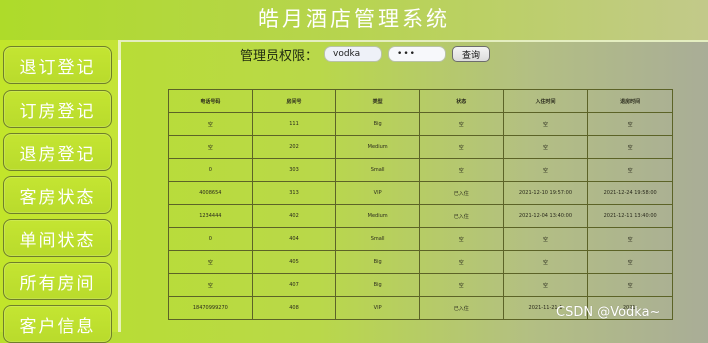 The image size is (708, 343). What do you see at coordinates (294, 216) in the screenshot?
I see `cell-room: 402` at bounding box center [294, 216].